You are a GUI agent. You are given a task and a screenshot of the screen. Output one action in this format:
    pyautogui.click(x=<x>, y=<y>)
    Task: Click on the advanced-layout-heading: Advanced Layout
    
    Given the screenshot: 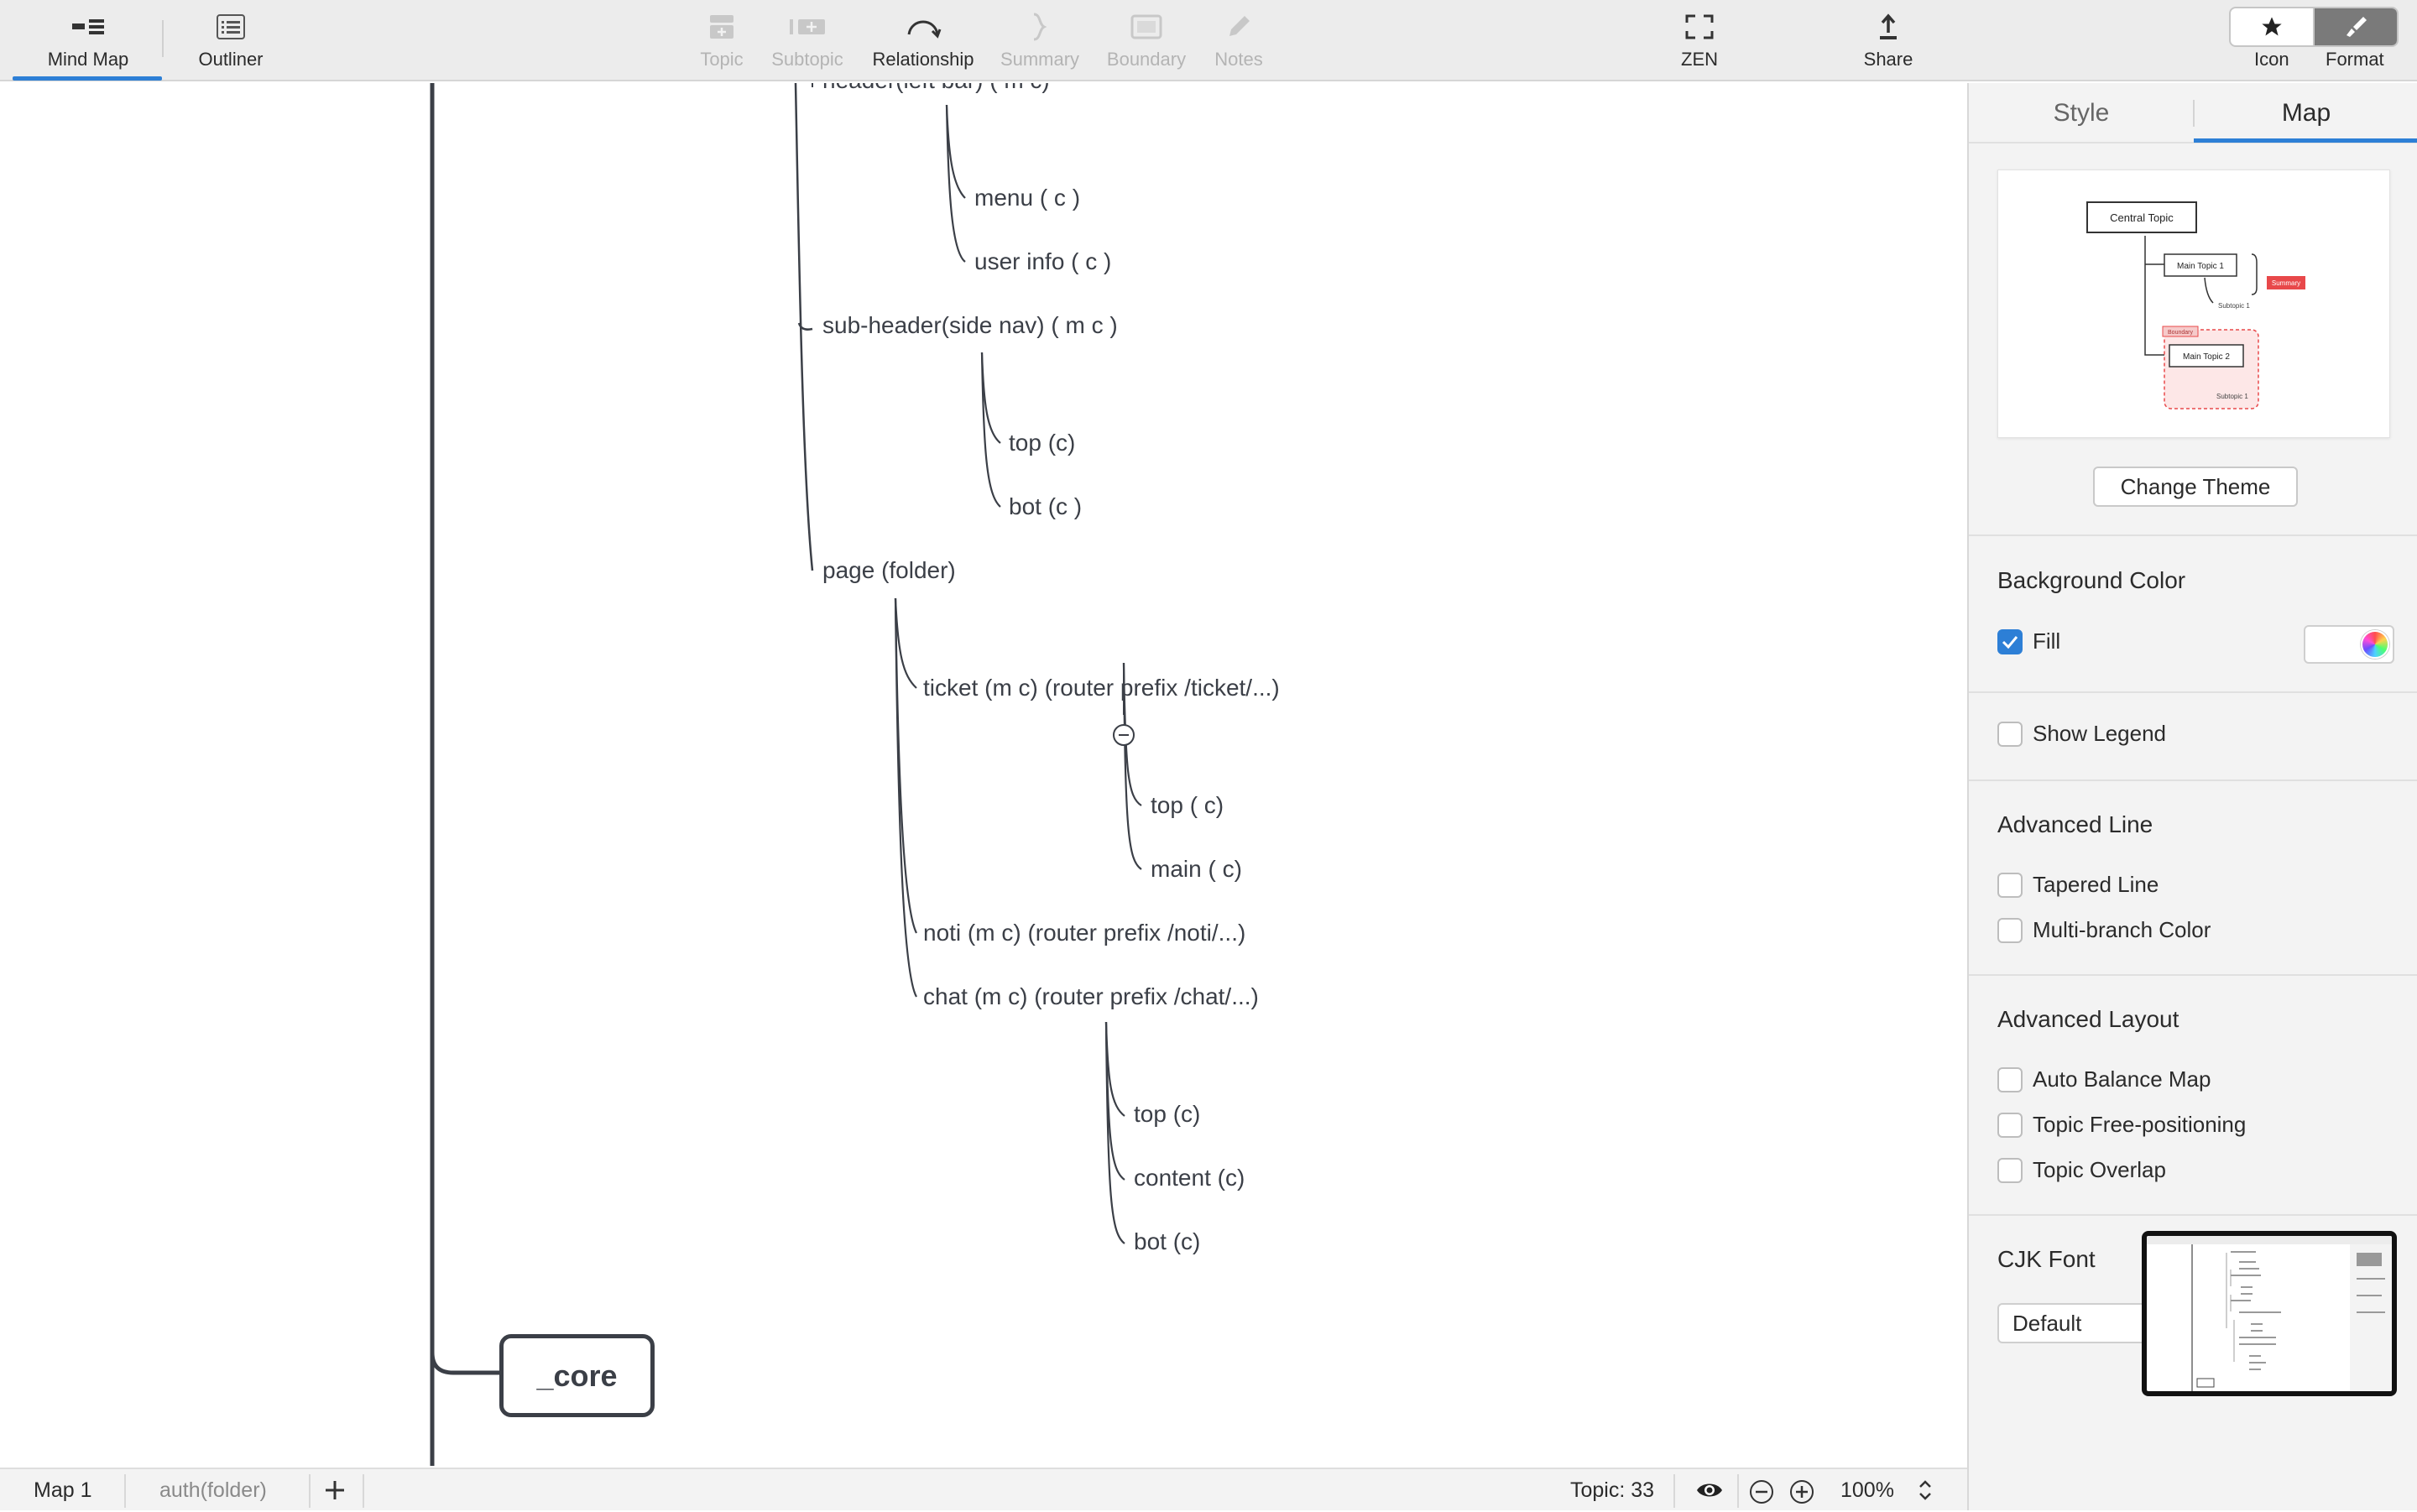 What is the action you would take?
    pyautogui.click(x=2088, y=1019)
    